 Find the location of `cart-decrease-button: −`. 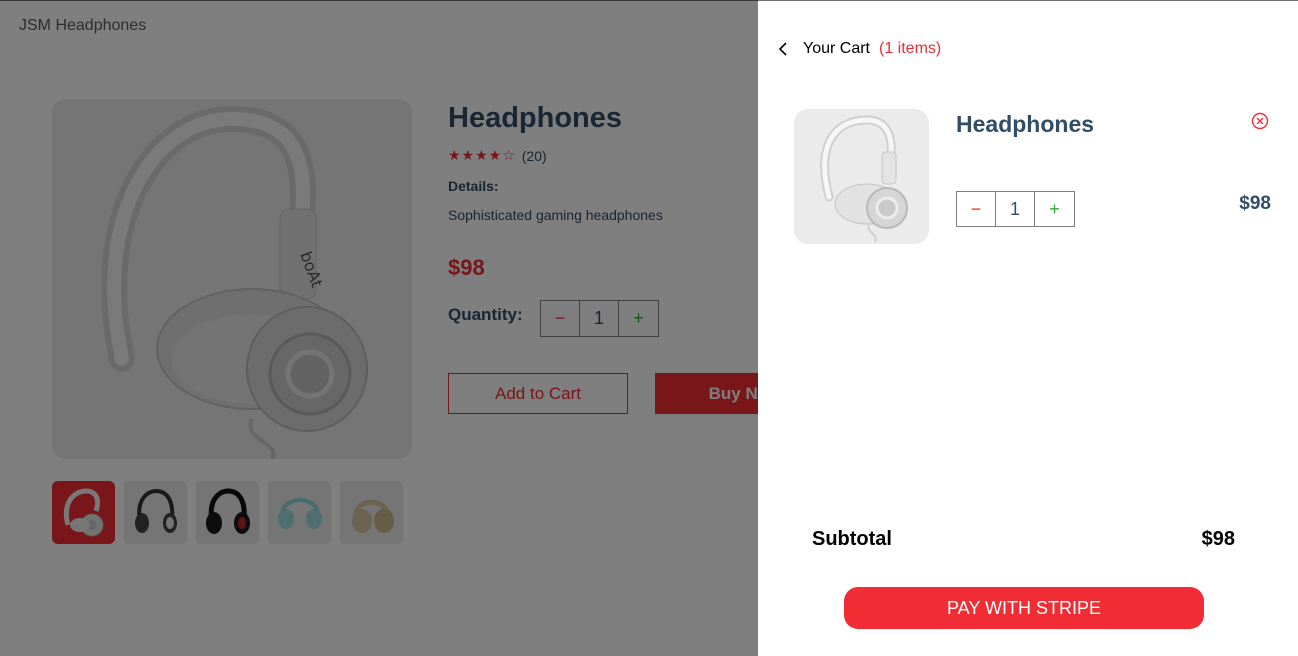

cart-decrease-button: − is located at coordinates (976, 209).